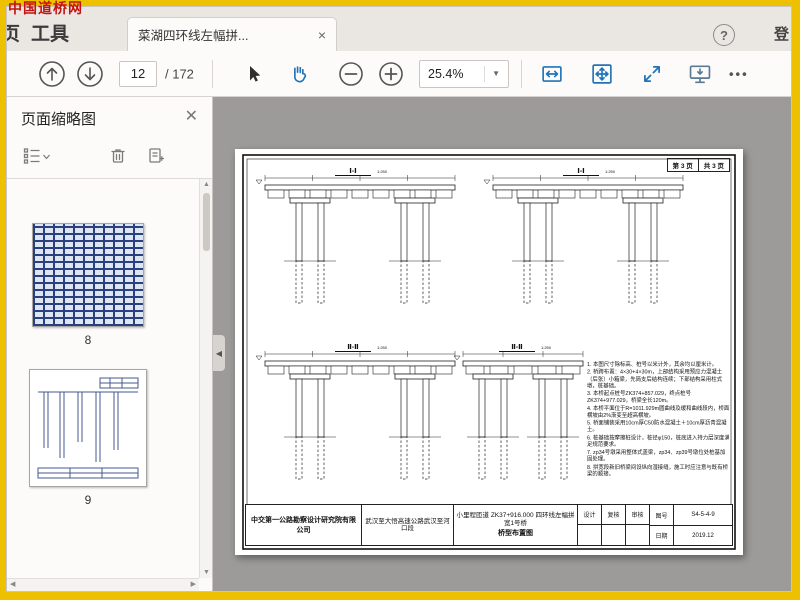 The width and height of the screenshot is (800, 600). What do you see at coordinates (219, 353) in the screenshot?
I see `panel-collapse-button: ◀` at bounding box center [219, 353].